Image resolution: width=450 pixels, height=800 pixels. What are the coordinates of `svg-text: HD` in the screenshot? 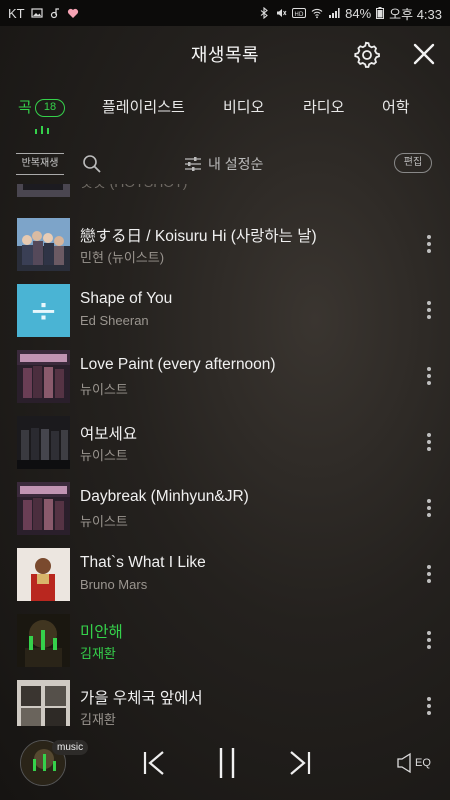 It's located at (300, 14).